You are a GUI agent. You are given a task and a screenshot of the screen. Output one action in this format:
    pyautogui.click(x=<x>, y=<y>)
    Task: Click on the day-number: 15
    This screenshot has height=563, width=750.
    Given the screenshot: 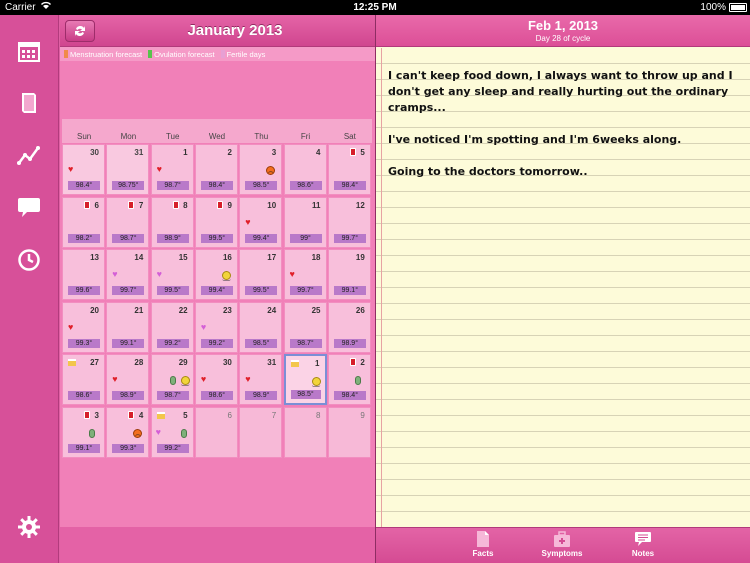 What is the action you would take?
    pyautogui.click(x=183, y=257)
    